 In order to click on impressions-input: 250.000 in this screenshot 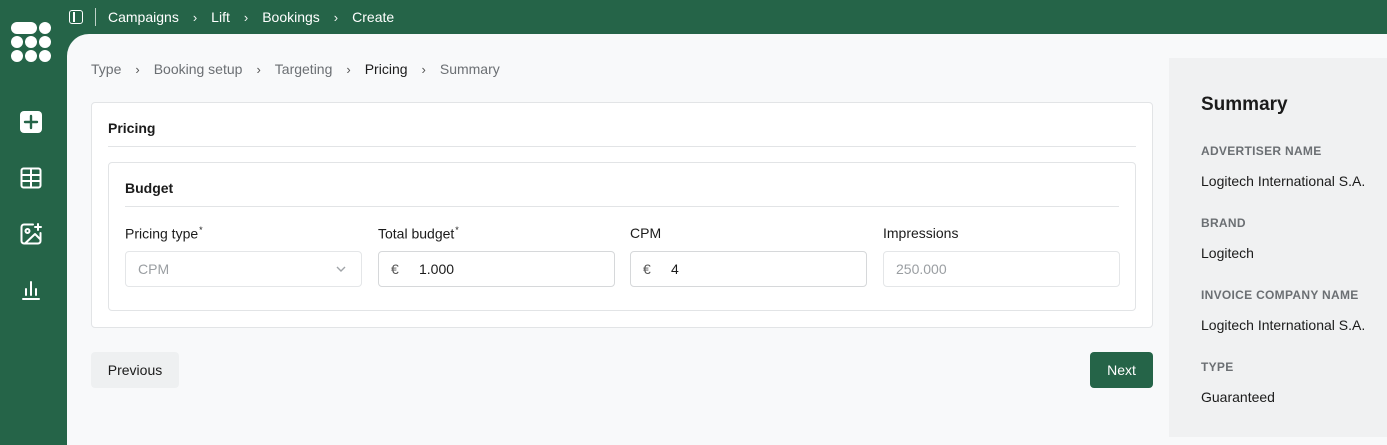, I will do `click(1001, 269)`.